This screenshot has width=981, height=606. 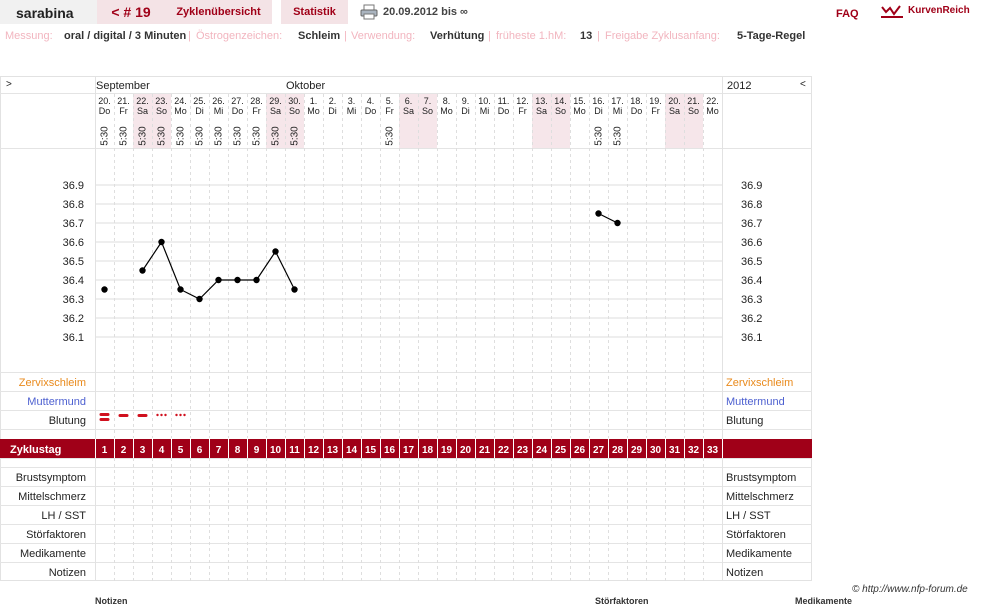 I want to click on earliest-value: 13, so click(x=586, y=36).